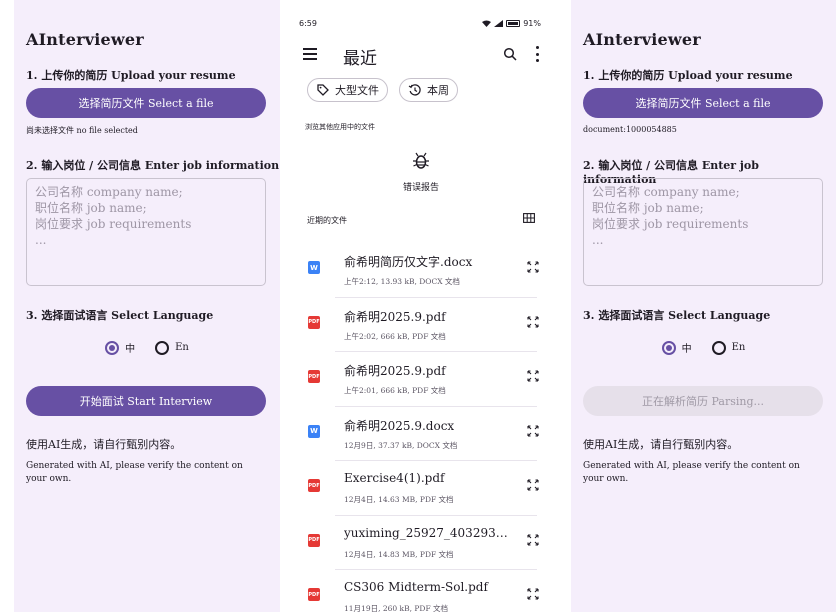 This screenshot has height=612, width=836. Describe the element at coordinates (402, 281) in the screenshot. I see `file-meta: 上午2:12, 13.93 kB, DOCX 文档` at that location.